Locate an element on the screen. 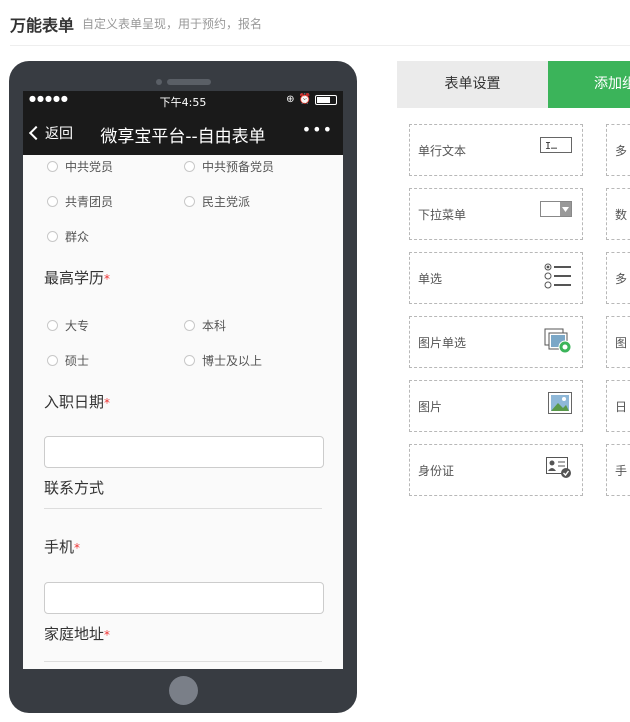 This screenshot has width=630, height=722. image-icon is located at coordinates (560, 405).